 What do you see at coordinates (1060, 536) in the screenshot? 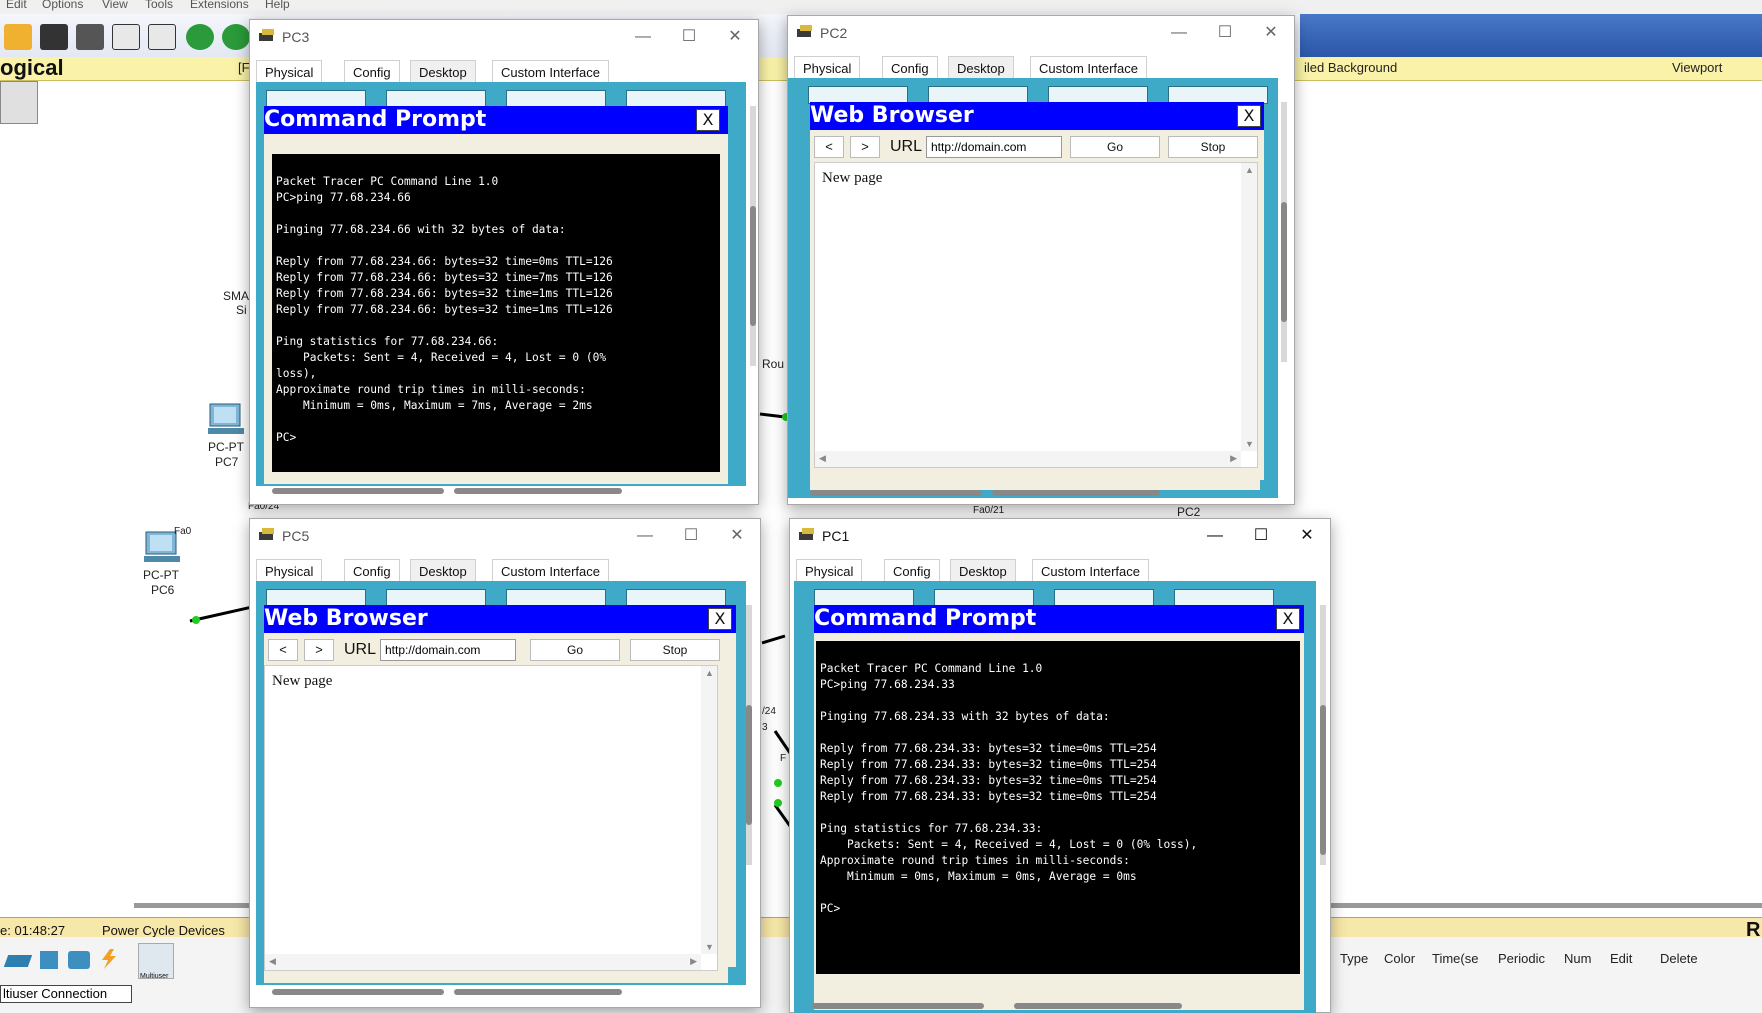
I see `pc1-titlebar: PC1 — ☐ ✕` at bounding box center [1060, 536].